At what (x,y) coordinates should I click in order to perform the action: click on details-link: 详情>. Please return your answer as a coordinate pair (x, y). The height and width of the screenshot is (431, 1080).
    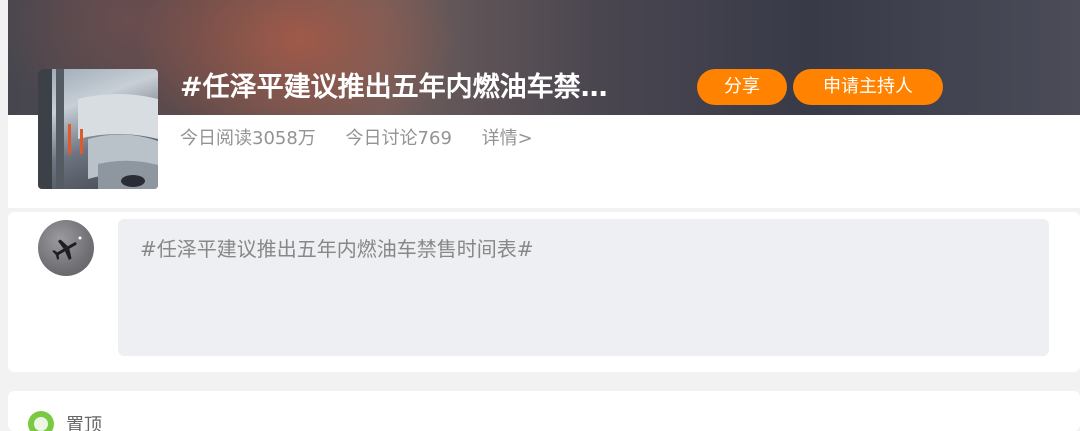
    Looking at the image, I should click on (507, 138).